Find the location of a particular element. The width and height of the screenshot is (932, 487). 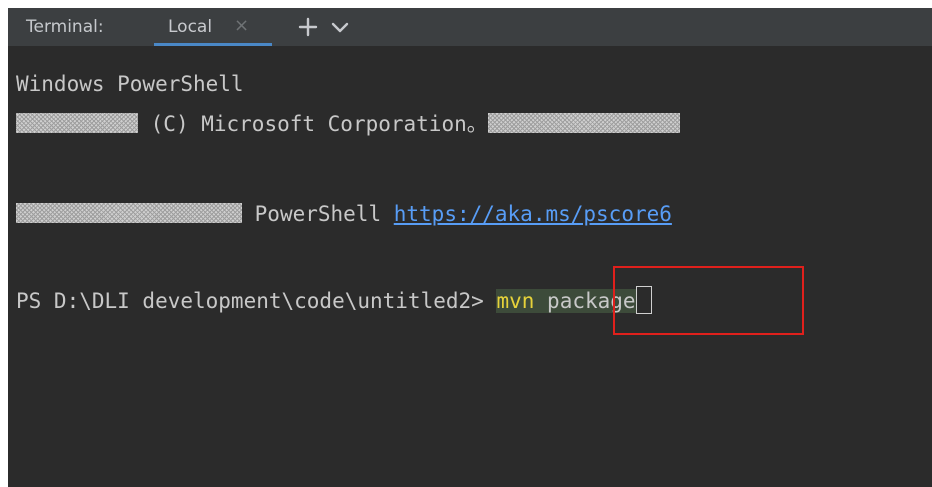

output-line-1: Windows PowerShell is located at coordinates (130, 84).